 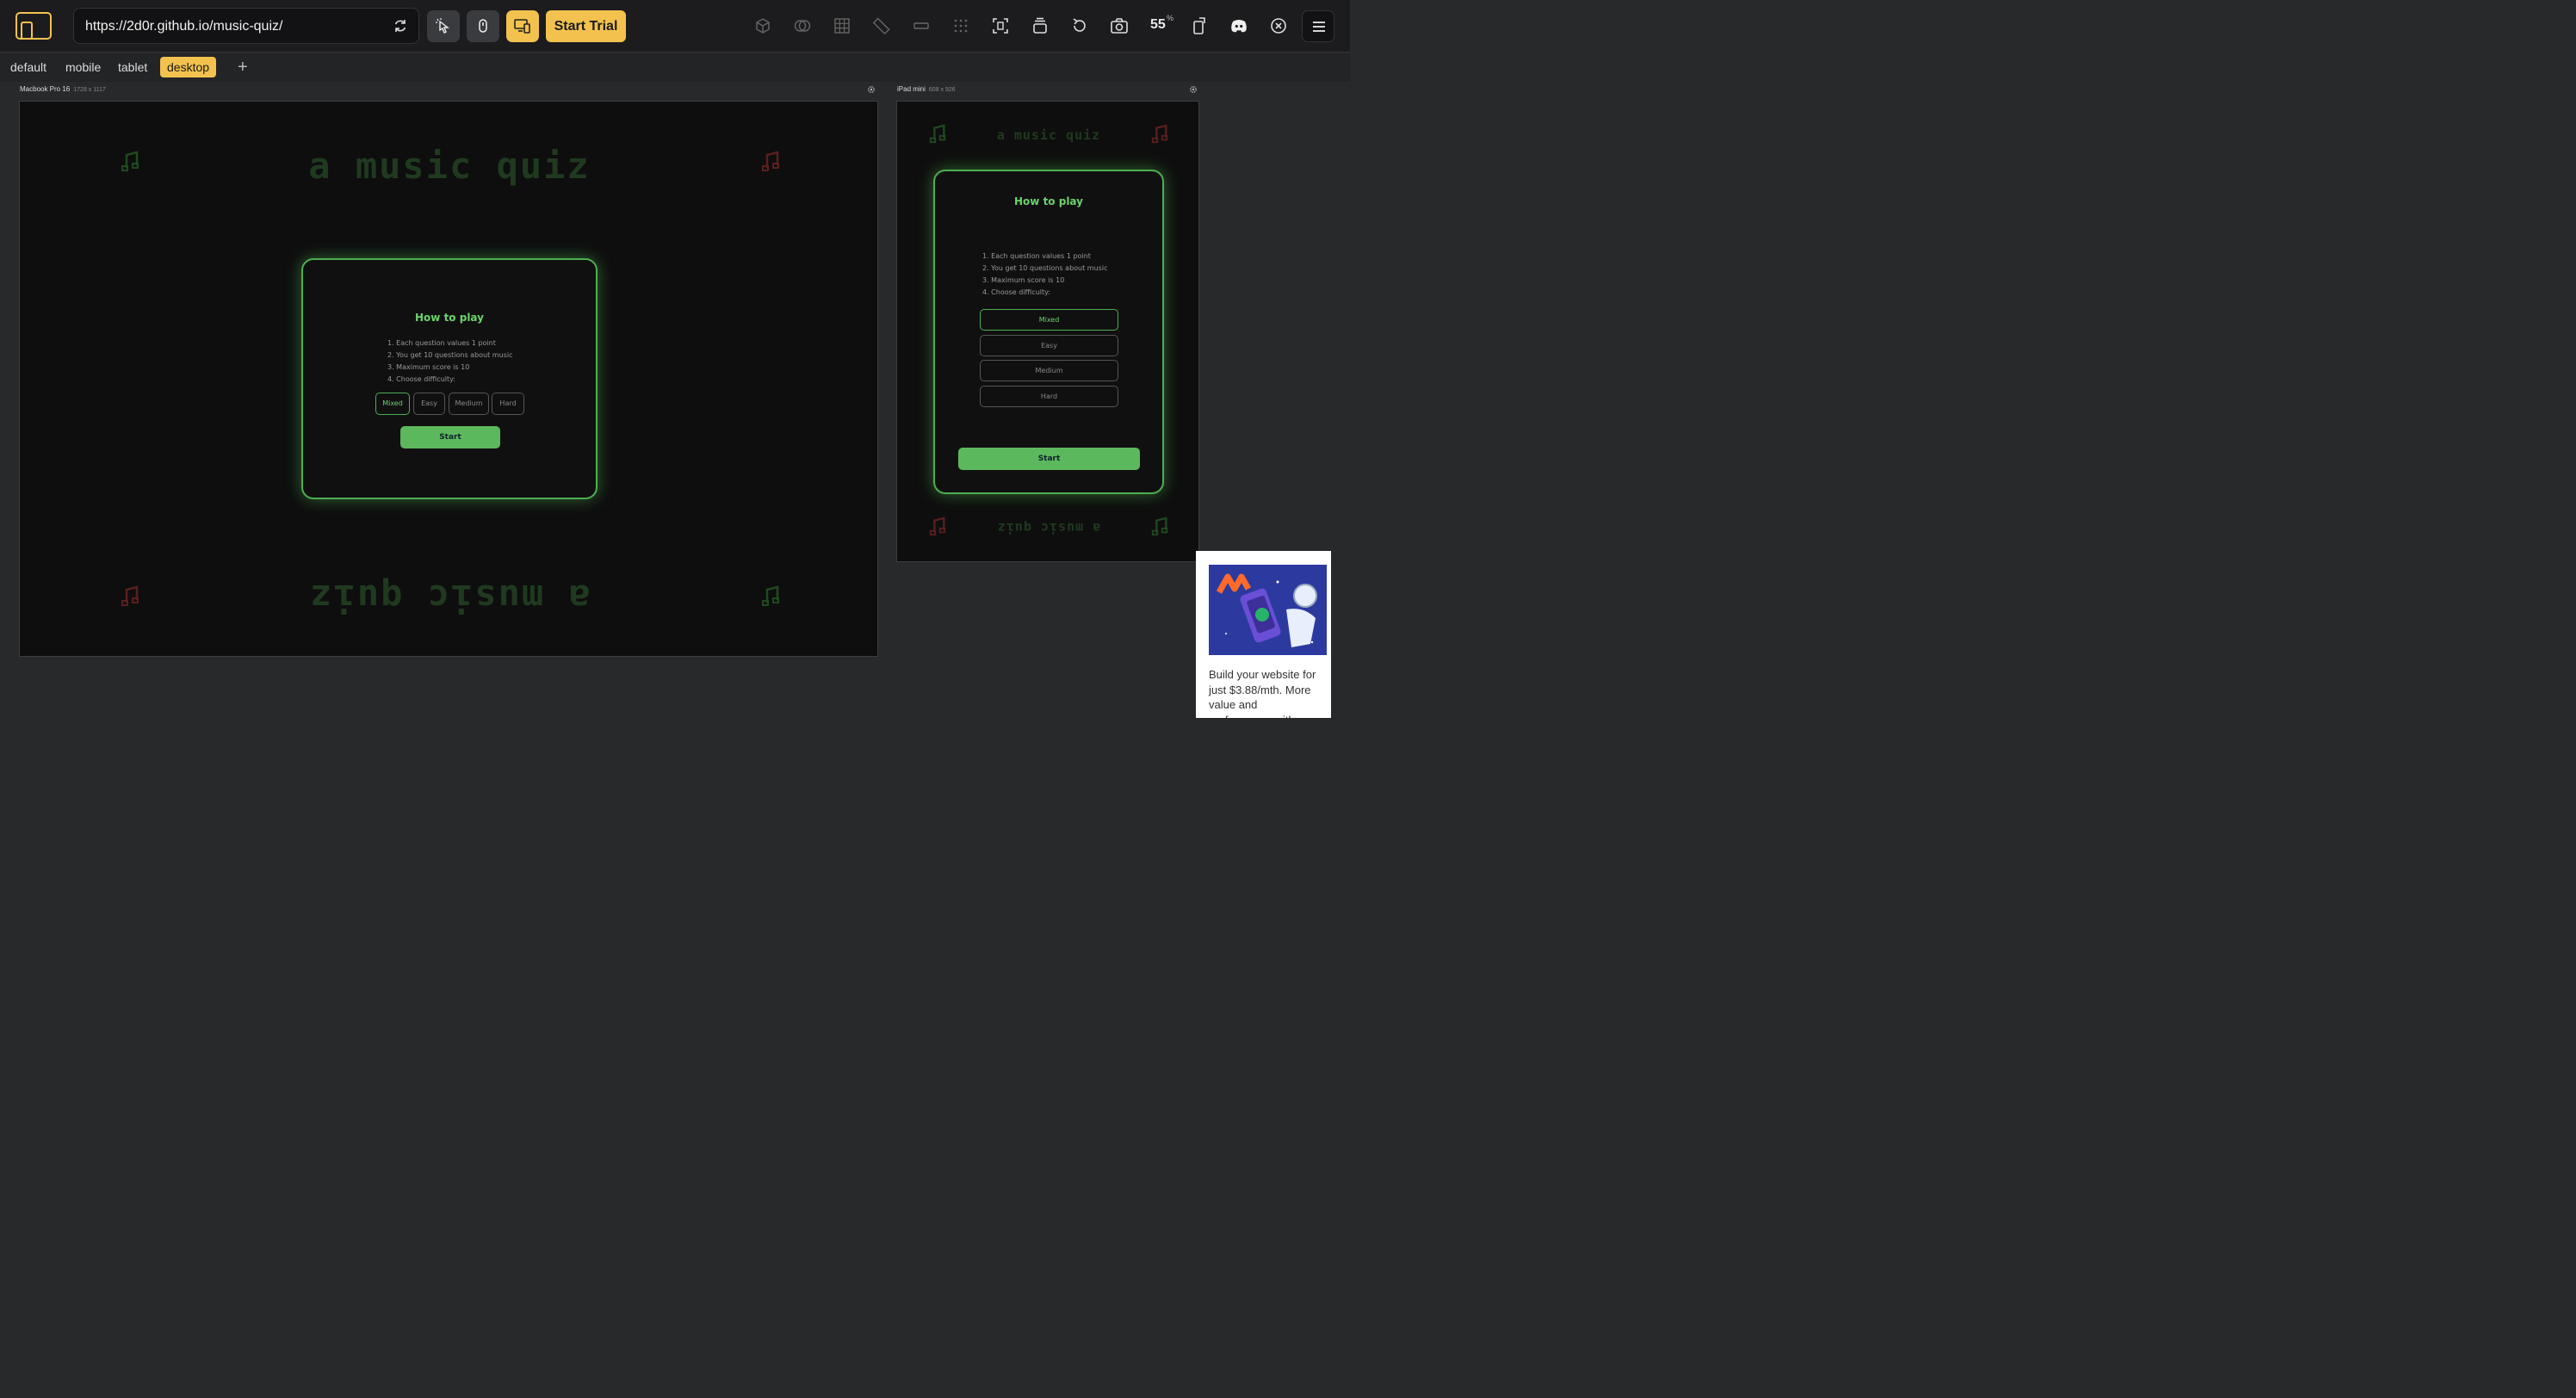 I want to click on tab-mobile: mobile, so click(x=83, y=67).